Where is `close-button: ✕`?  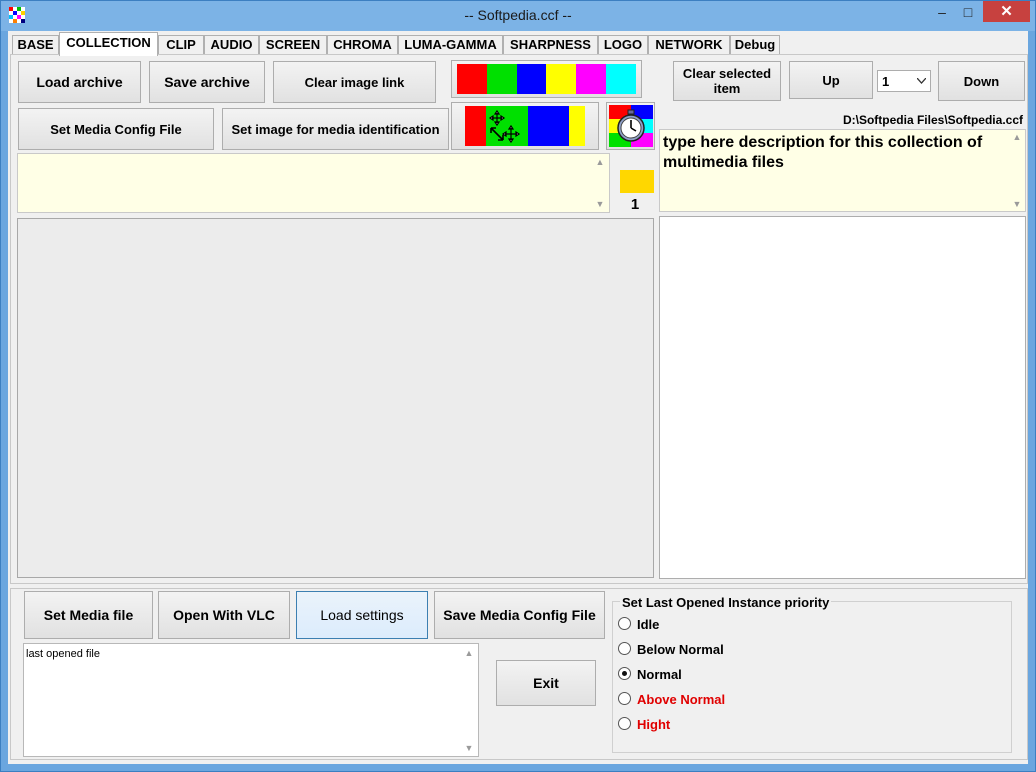
close-button: ✕ is located at coordinates (1006, 11).